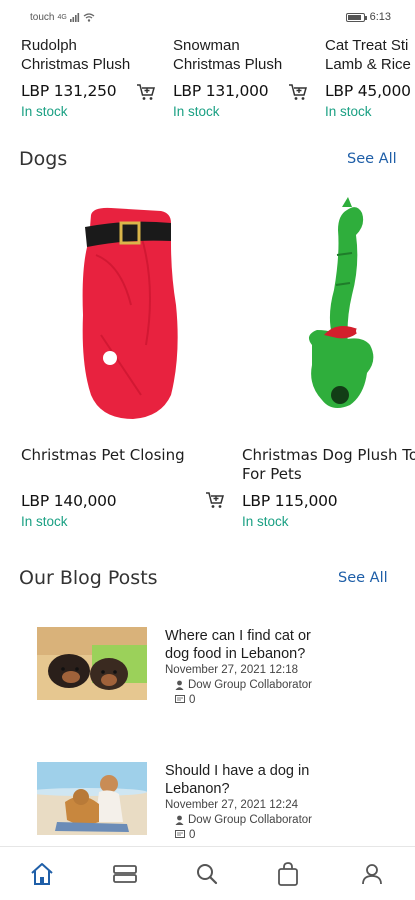 The width and height of the screenshot is (415, 900). I want to click on nav-account, so click(372, 874).